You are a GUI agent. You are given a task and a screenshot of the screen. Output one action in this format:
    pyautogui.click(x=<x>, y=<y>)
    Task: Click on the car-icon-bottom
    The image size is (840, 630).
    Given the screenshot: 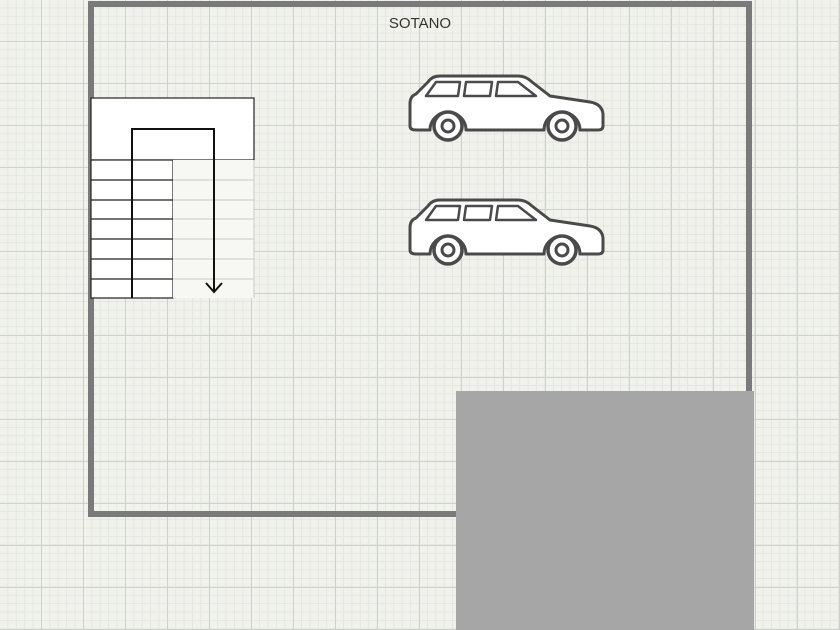 What is the action you would take?
    pyautogui.click(x=506, y=232)
    